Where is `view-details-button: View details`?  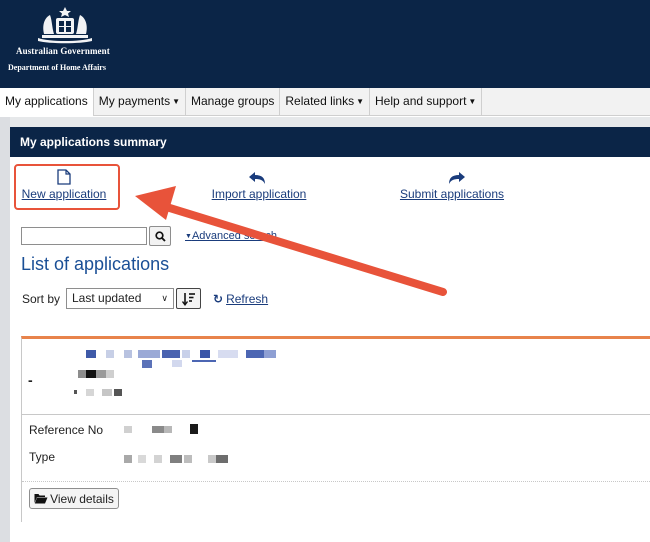 view-details-button: View details is located at coordinates (74, 498).